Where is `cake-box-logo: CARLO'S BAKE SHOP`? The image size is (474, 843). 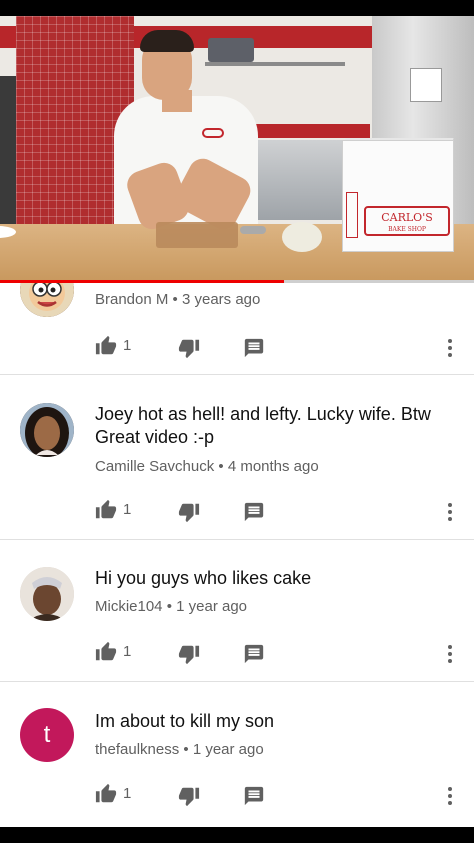 cake-box-logo: CARLO'S BAKE SHOP is located at coordinates (407, 221).